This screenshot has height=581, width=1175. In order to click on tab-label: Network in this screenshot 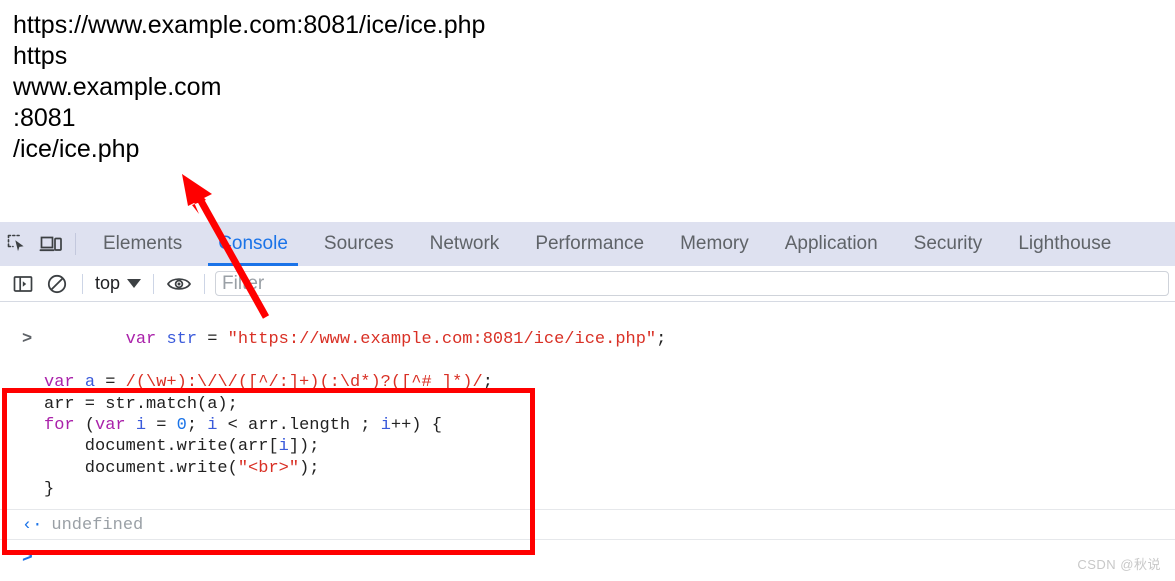, I will do `click(464, 243)`.